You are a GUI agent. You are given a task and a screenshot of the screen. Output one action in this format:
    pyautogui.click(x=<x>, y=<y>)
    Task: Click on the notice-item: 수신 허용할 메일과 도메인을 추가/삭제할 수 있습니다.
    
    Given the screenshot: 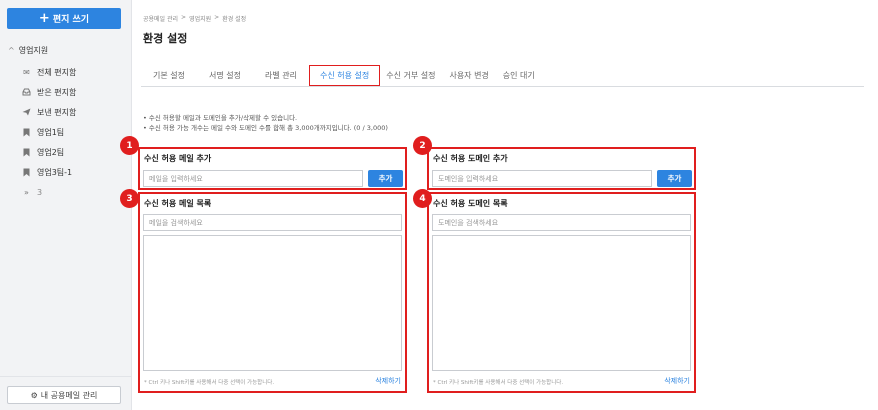 What is the action you would take?
    pyautogui.click(x=265, y=118)
    